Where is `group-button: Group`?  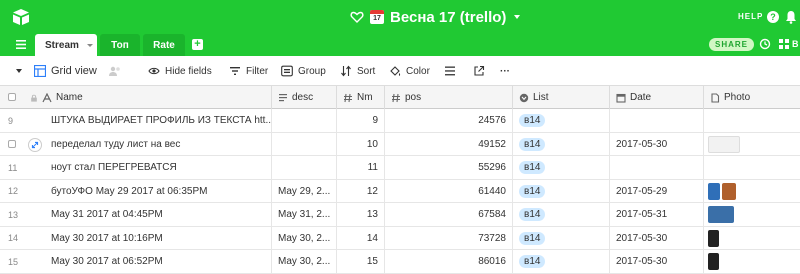 group-button: Group is located at coordinates (303, 71).